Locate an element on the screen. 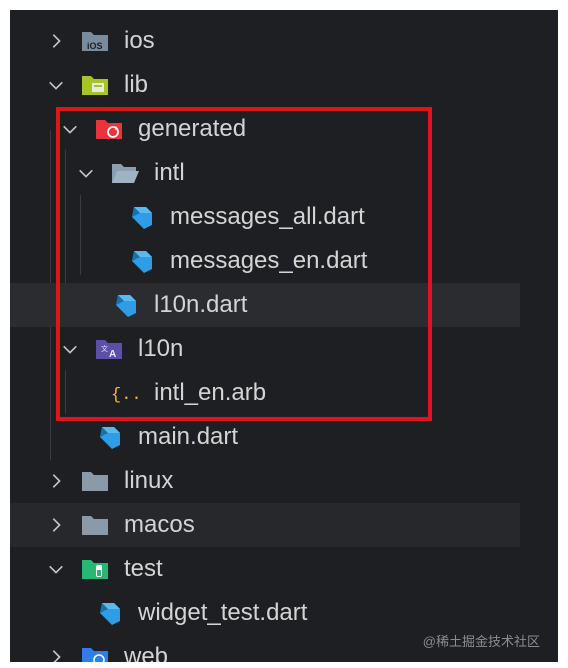 This screenshot has width=568, height=668. tree-item-widget-test: widget_test.dart is located at coordinates (265, 613).